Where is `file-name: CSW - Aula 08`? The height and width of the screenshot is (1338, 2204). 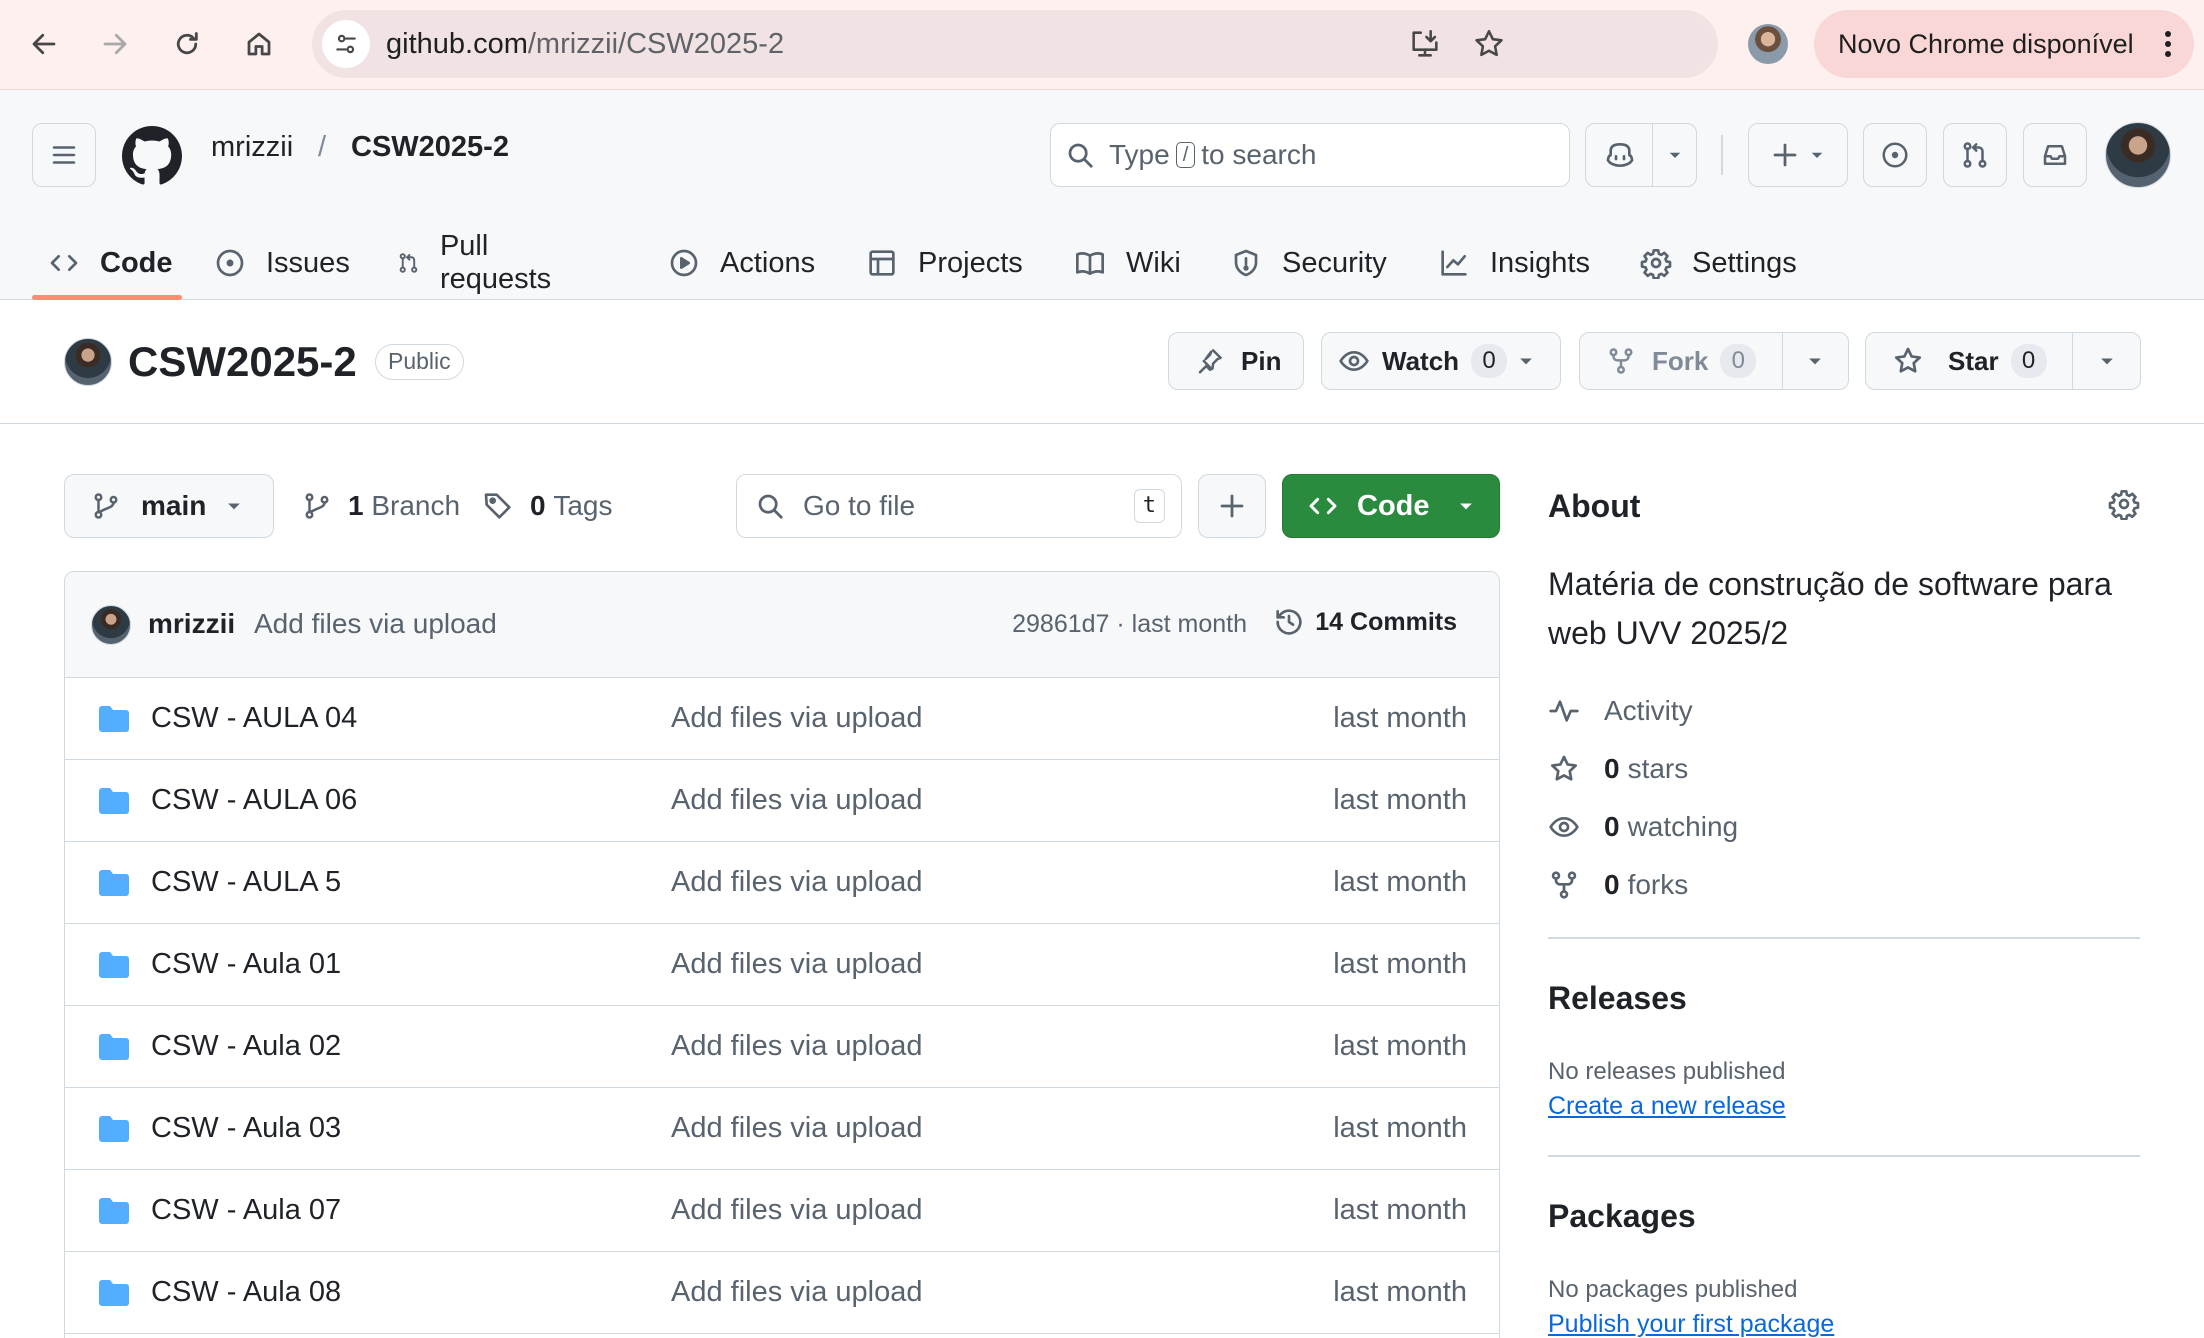
file-name: CSW - Aula 08 is located at coordinates (246, 1292).